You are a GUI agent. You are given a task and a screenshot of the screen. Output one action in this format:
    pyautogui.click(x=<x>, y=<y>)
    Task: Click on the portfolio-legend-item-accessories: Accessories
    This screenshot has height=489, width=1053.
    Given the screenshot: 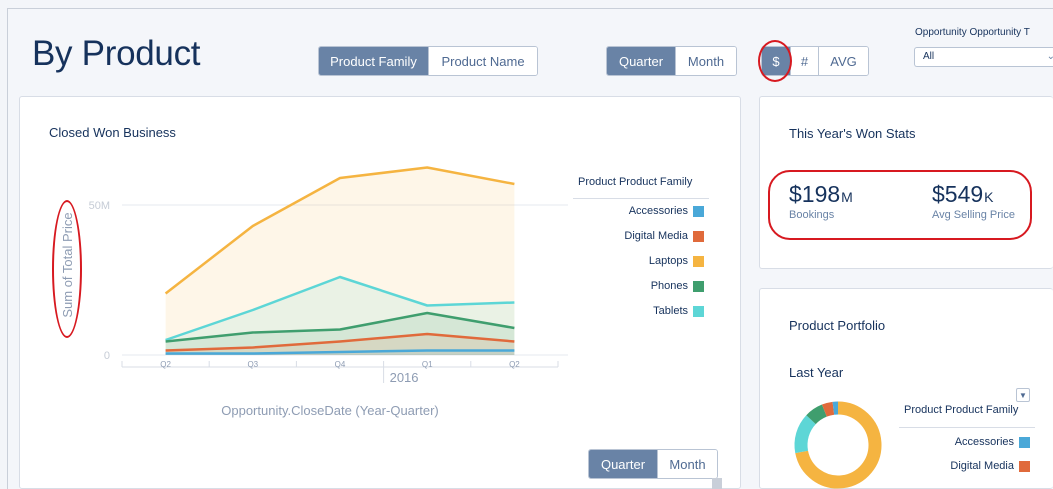 What is the action you would take?
    pyautogui.click(x=992, y=442)
    